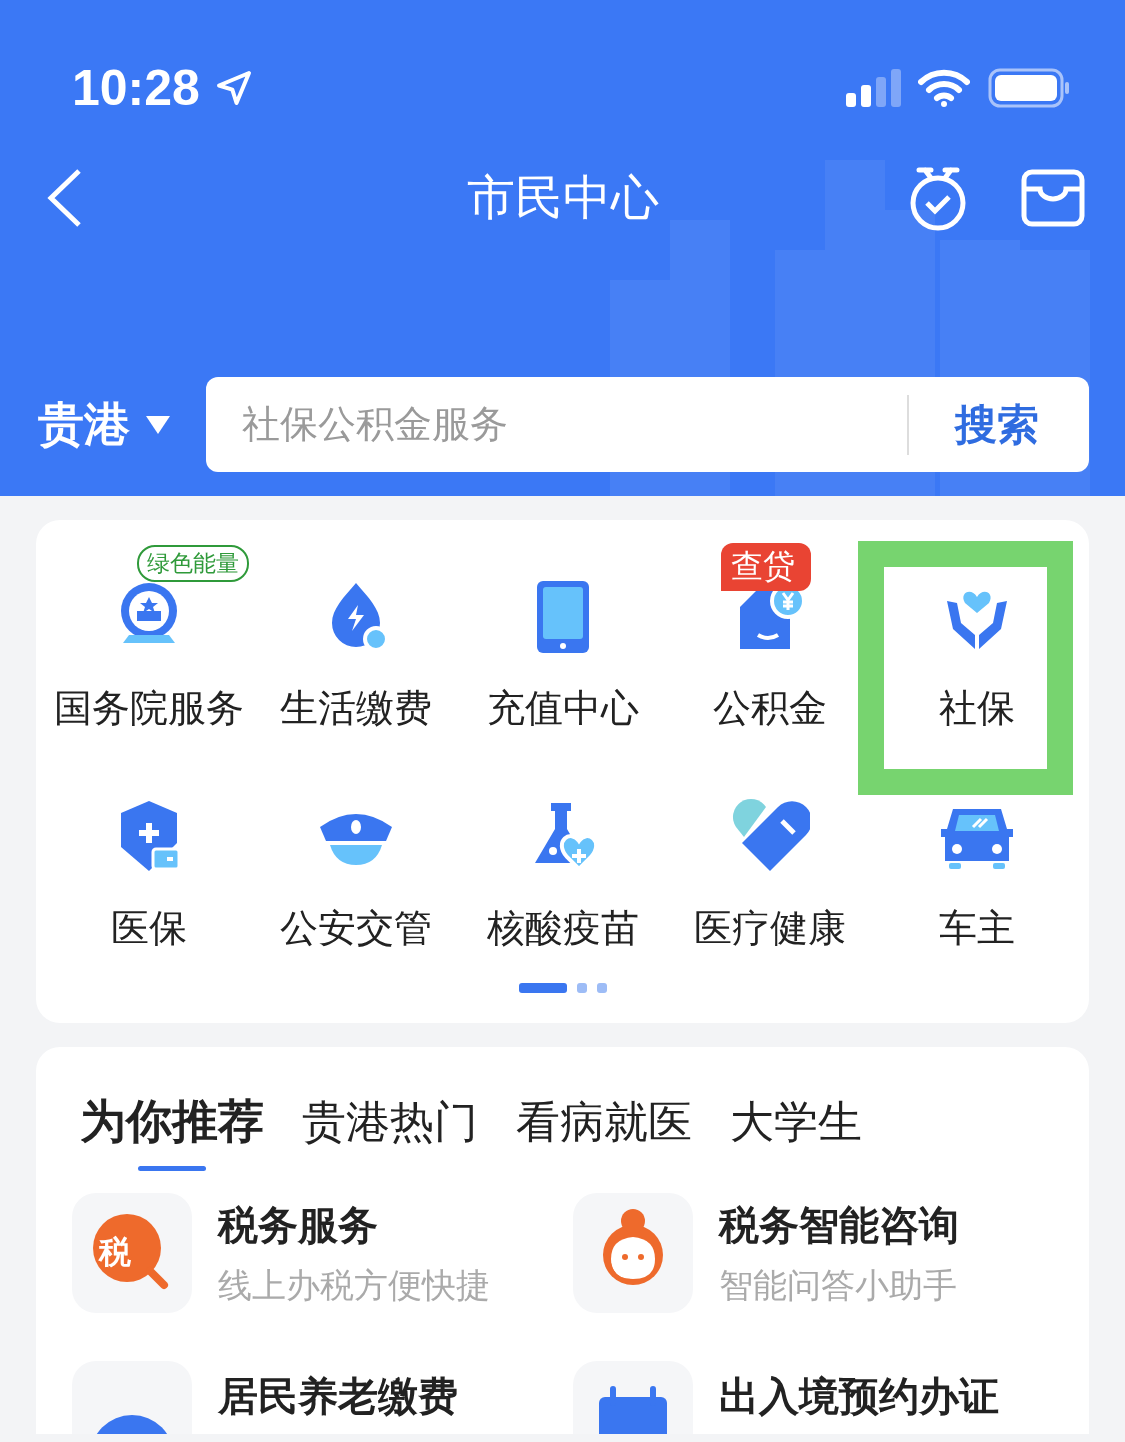  Describe the element at coordinates (647, 424) in the screenshot. I see `search-field: 社保公积金服务 搜索` at that location.